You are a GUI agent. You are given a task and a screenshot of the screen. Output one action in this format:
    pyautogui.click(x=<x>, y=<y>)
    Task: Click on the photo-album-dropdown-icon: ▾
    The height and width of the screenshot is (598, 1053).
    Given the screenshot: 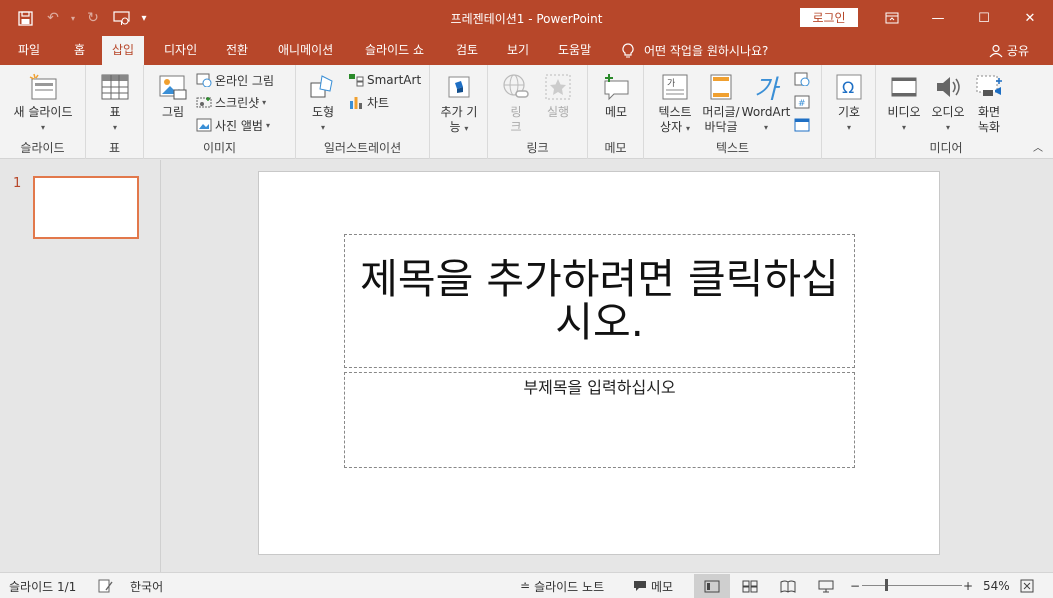 What is the action you would take?
    pyautogui.click(x=267, y=125)
    